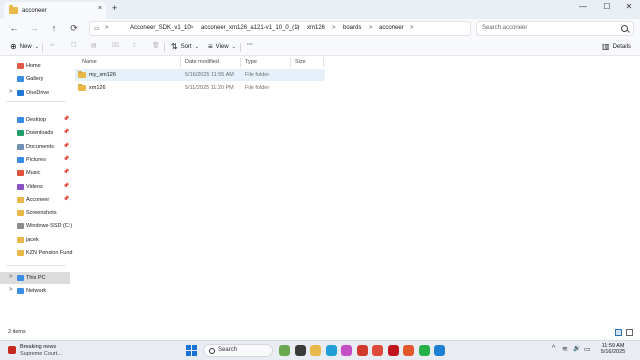 This screenshot has height=360, width=640. I want to click on new-tab-button: +, so click(114, 8).